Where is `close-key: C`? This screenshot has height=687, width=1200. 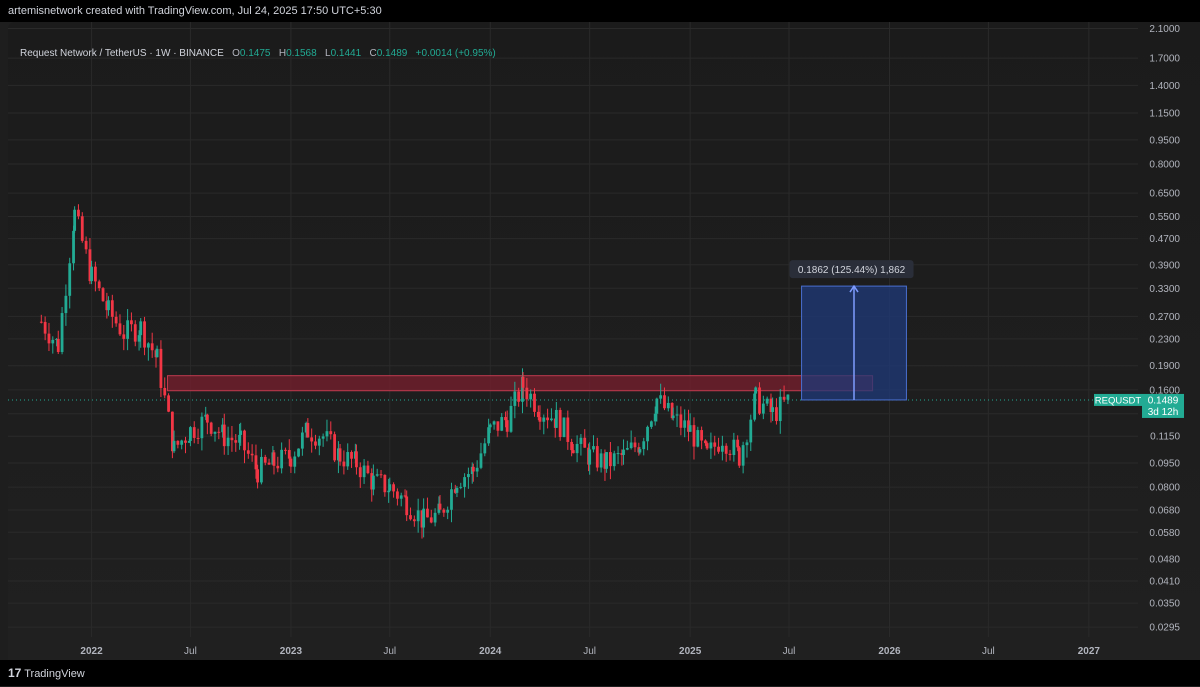 close-key: C is located at coordinates (373, 53).